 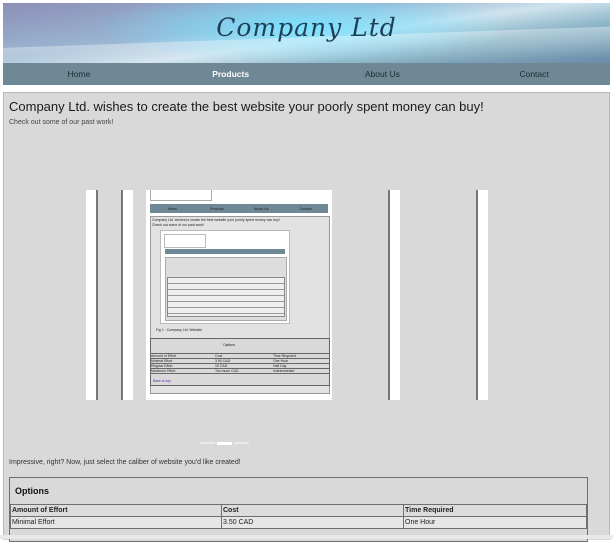 What do you see at coordinates (162, 361) in the screenshot?
I see `slide-mini-cell: Minimal Effort` at bounding box center [162, 361].